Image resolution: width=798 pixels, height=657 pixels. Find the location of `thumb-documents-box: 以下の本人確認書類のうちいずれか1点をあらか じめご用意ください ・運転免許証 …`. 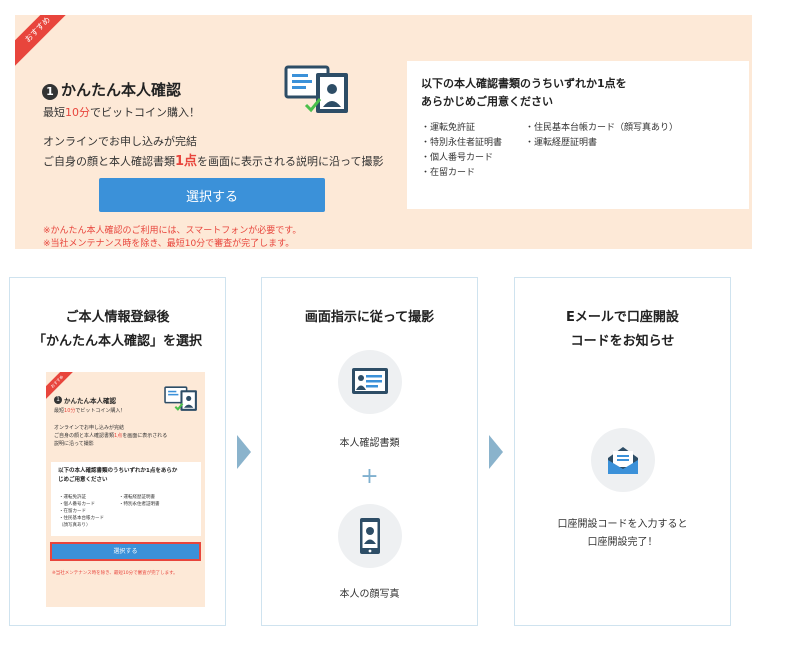

thumb-documents-box: 以下の本人確認書類のうちいずれか1点をあらか じめご用意ください ・運転免許証 … is located at coordinates (126, 499).